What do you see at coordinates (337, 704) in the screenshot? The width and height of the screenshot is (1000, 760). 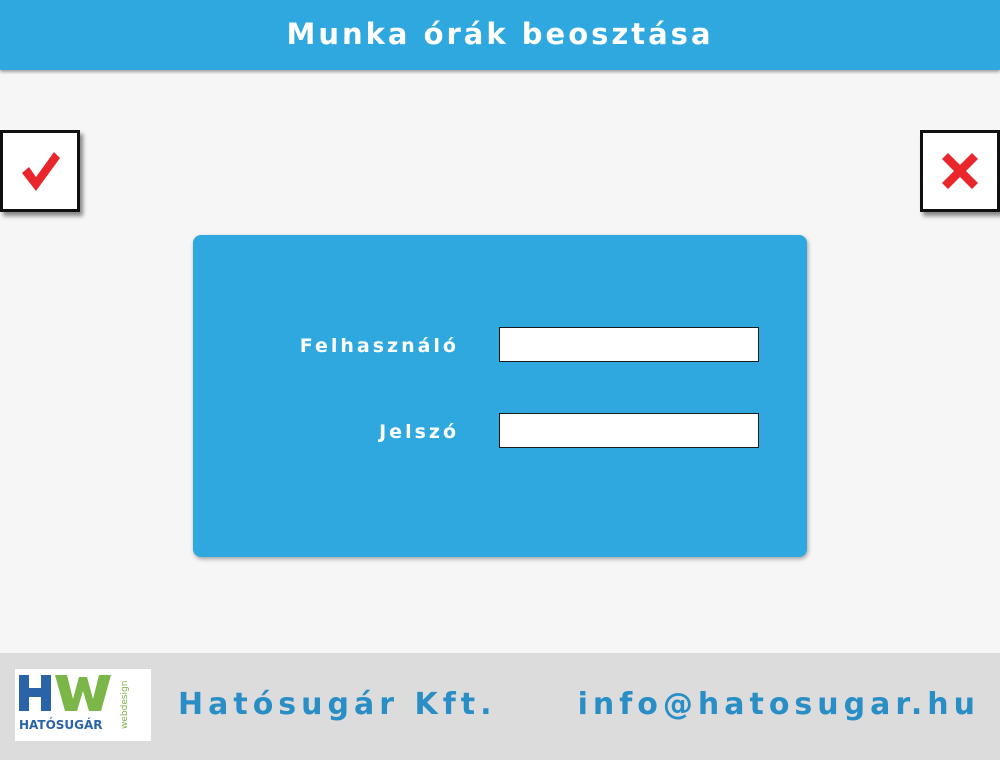 I see `company-name: Hatósugár Kft.` at bounding box center [337, 704].